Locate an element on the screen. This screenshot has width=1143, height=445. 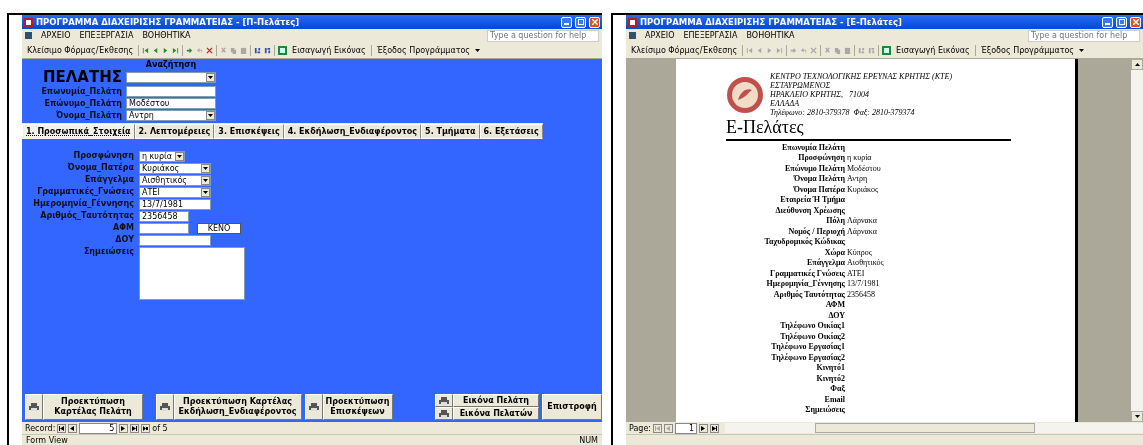
combo-box: η κυρία is located at coordinates (162, 156).